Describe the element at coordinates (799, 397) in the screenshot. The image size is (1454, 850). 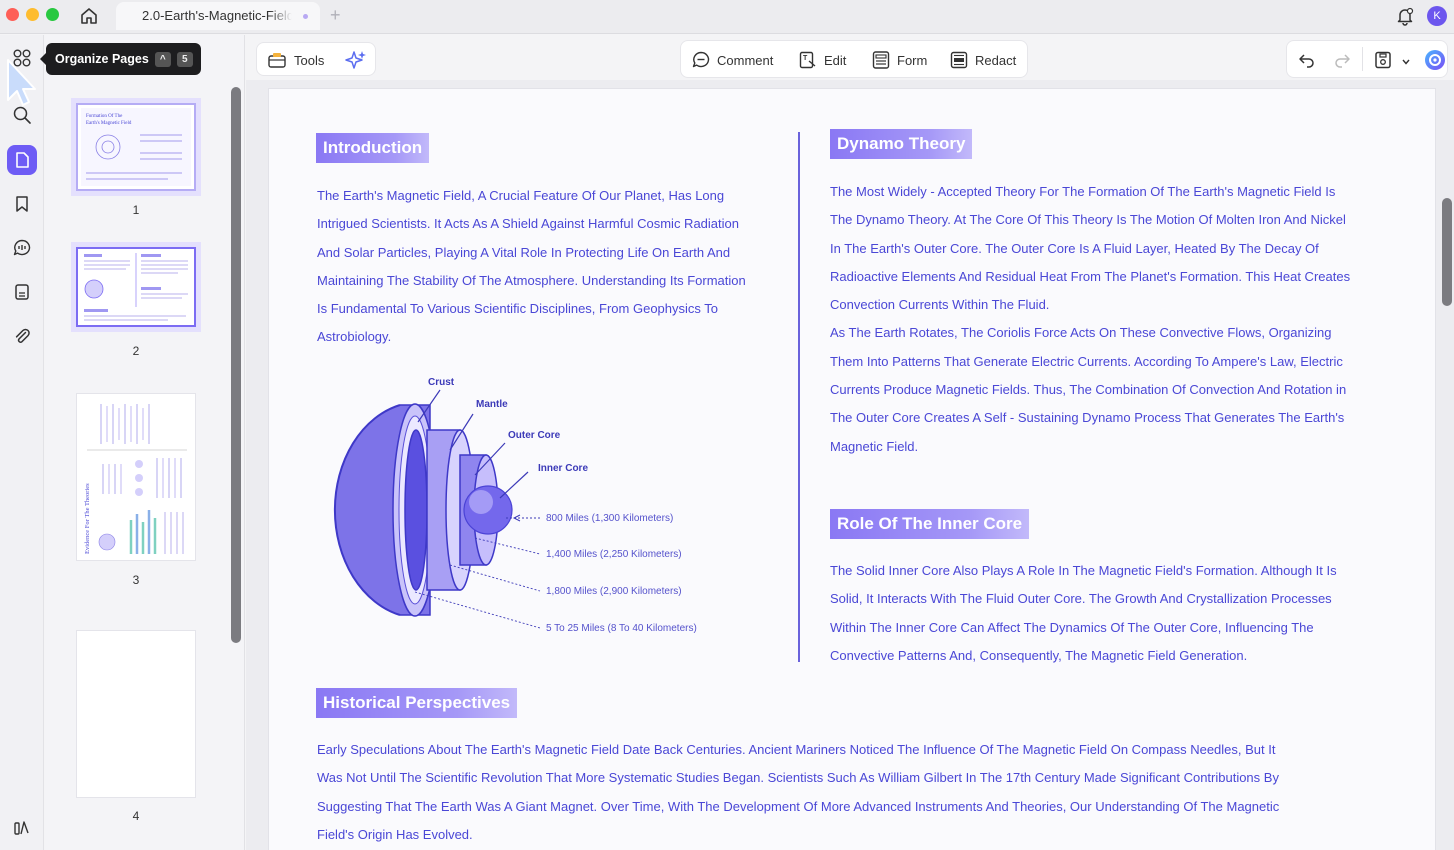
I see `column-divider` at that location.